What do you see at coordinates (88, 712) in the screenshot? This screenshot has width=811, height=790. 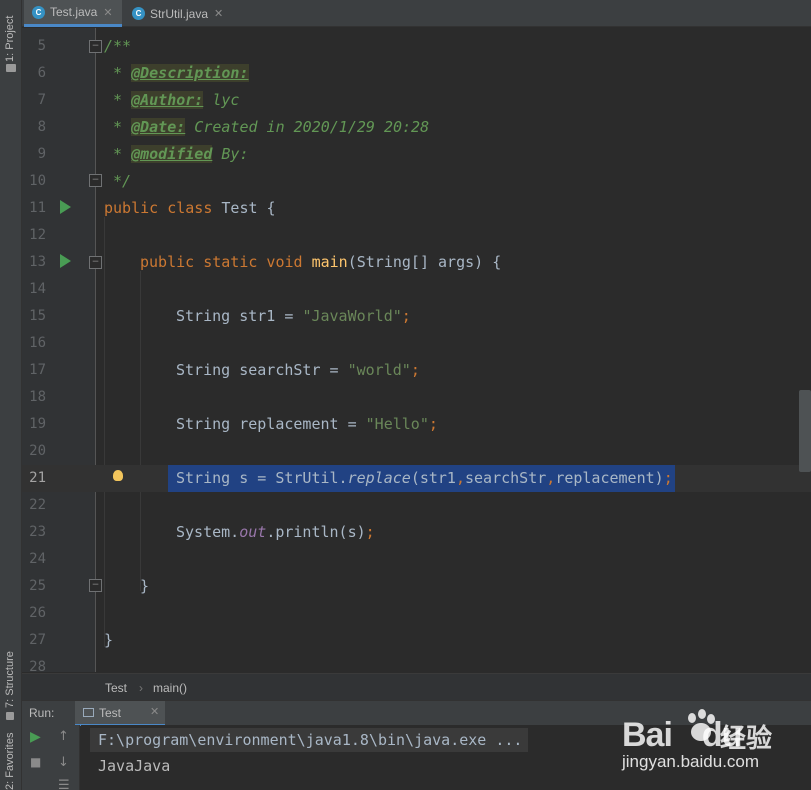 I see `console-icon` at bounding box center [88, 712].